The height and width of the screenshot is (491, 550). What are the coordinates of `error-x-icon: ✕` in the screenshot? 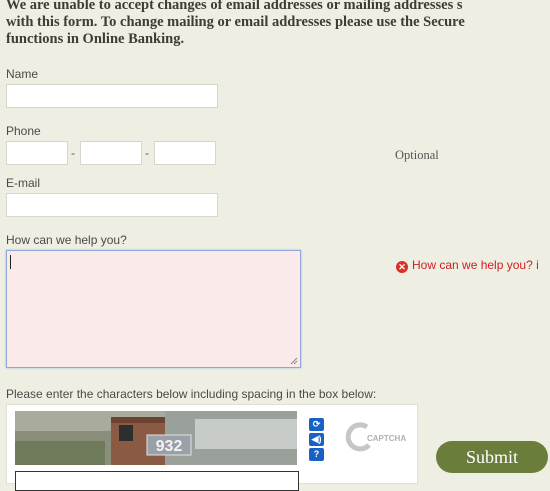 It's located at (402, 267).